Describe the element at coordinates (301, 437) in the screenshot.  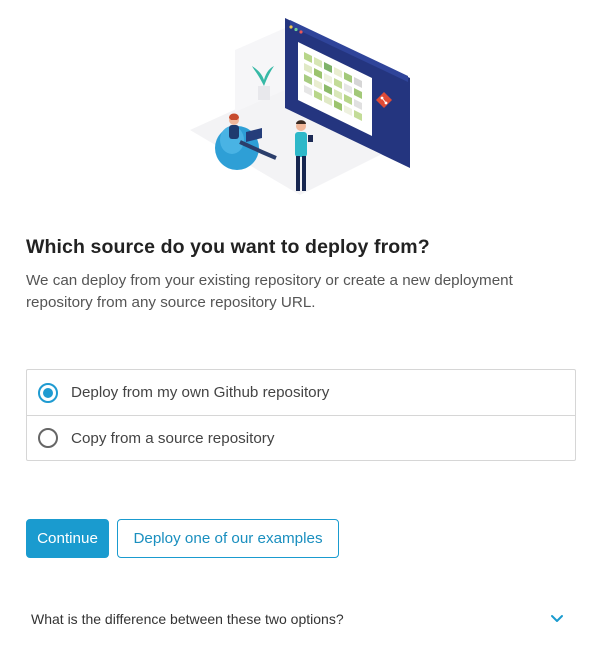
I see `option-source-repository: Copy from a source repository` at that location.